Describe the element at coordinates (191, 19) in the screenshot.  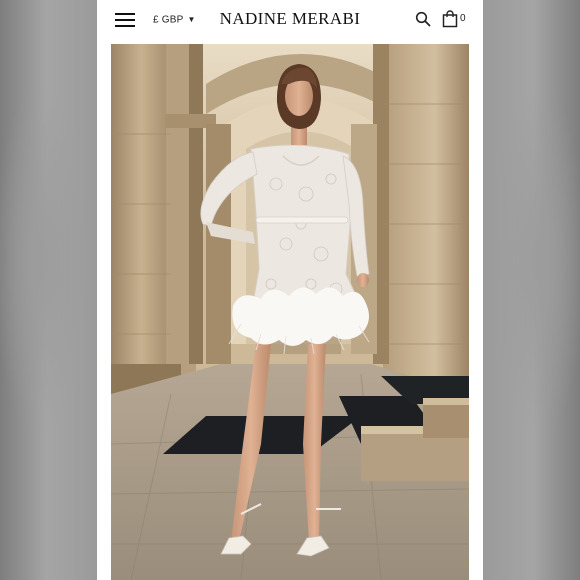
I see `chevron-down-icon: ▼` at that location.